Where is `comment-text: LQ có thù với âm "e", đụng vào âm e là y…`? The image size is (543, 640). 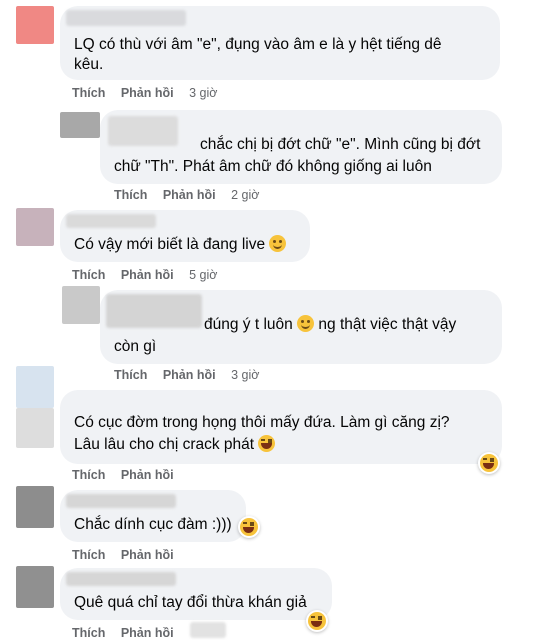
comment-text: LQ có thù với âm "e", đụng vào âm e là y… is located at coordinates (258, 44).